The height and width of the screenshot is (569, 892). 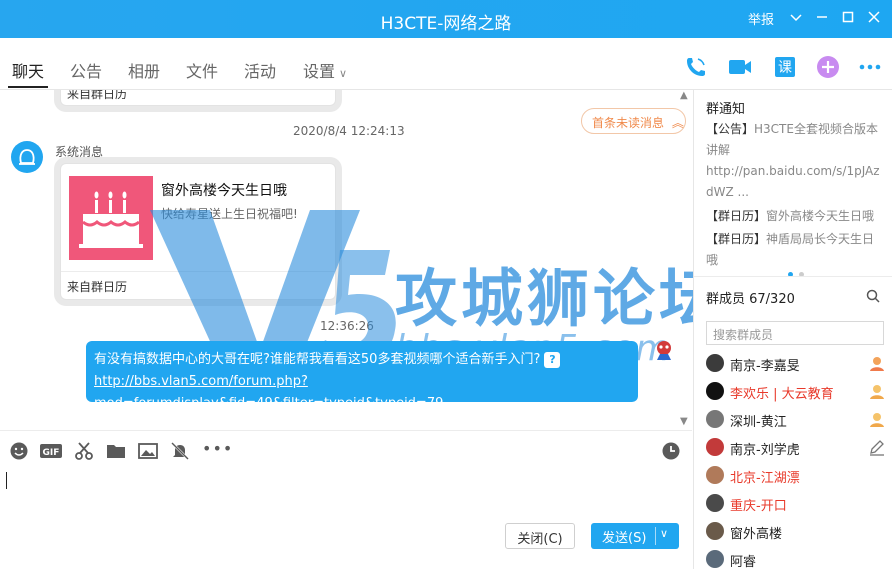 What do you see at coordinates (796, 216) in the screenshot?
I see `group-notice-item: 【群日历】窗外高楼今天生日哦` at bounding box center [796, 216].